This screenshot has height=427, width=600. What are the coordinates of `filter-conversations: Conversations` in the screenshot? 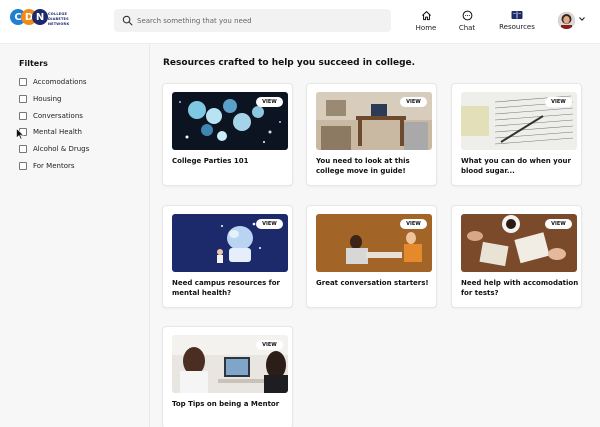 It's located at (51, 116).